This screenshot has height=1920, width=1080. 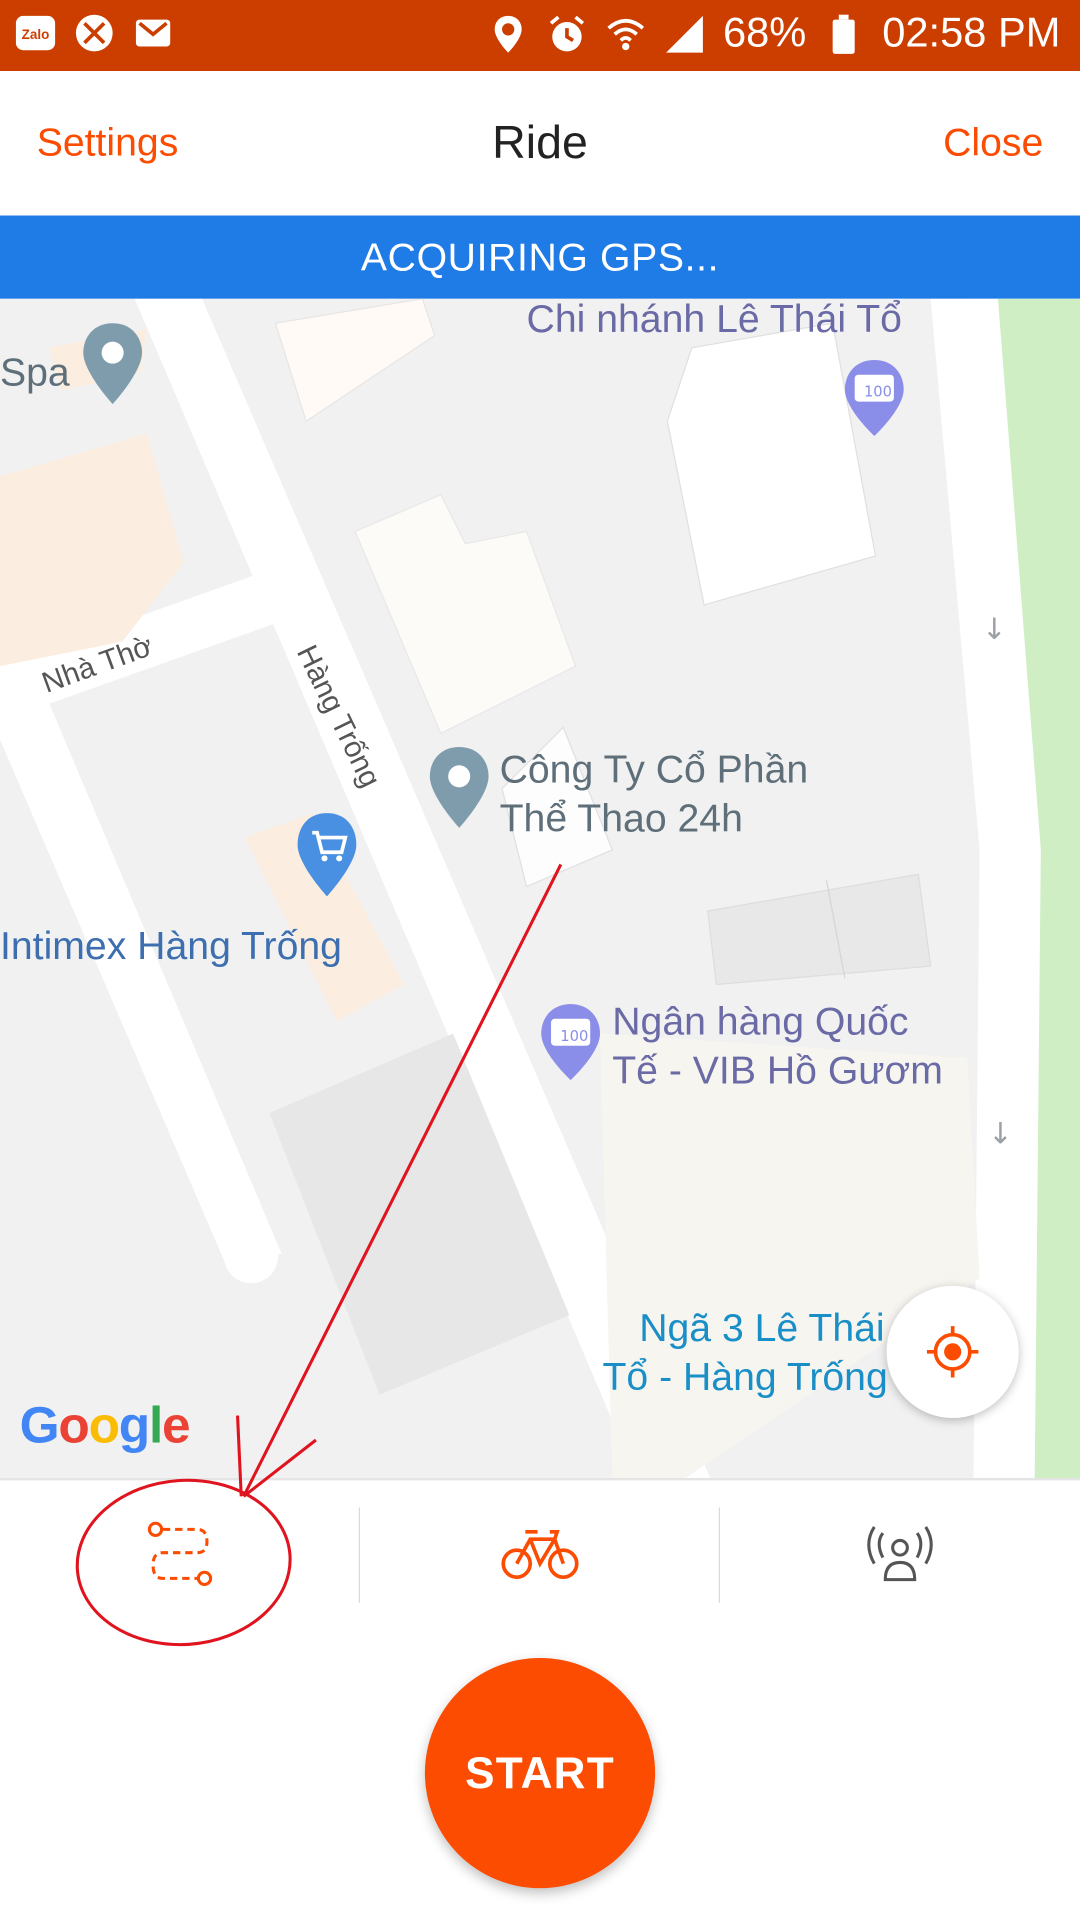 I want to click on tab-beacon, so click(x=900, y=1553).